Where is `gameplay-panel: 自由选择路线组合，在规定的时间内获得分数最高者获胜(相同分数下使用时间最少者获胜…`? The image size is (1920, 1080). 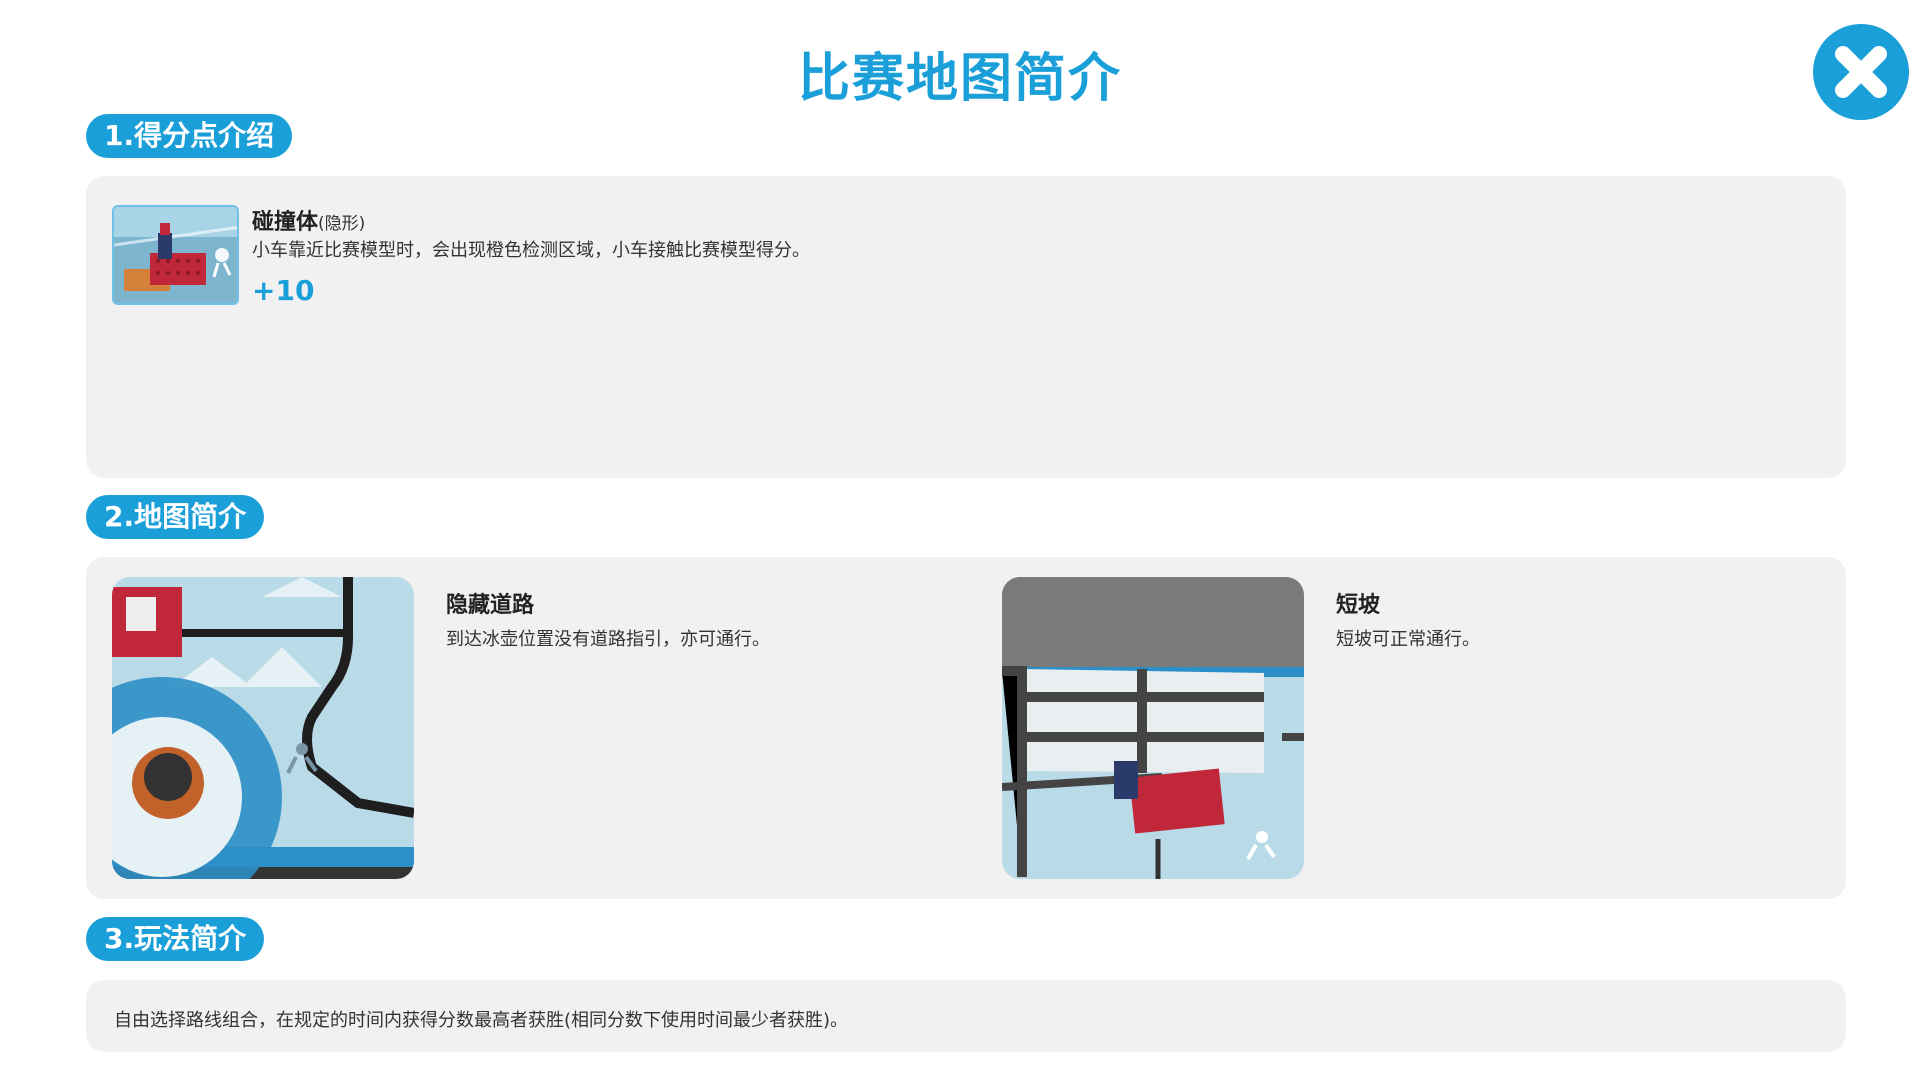
gameplay-panel: 自由选择路线组合，在规定的时间内获得分数最高者获胜(相同分数下使用时间最少者获胜… is located at coordinates (966, 1016).